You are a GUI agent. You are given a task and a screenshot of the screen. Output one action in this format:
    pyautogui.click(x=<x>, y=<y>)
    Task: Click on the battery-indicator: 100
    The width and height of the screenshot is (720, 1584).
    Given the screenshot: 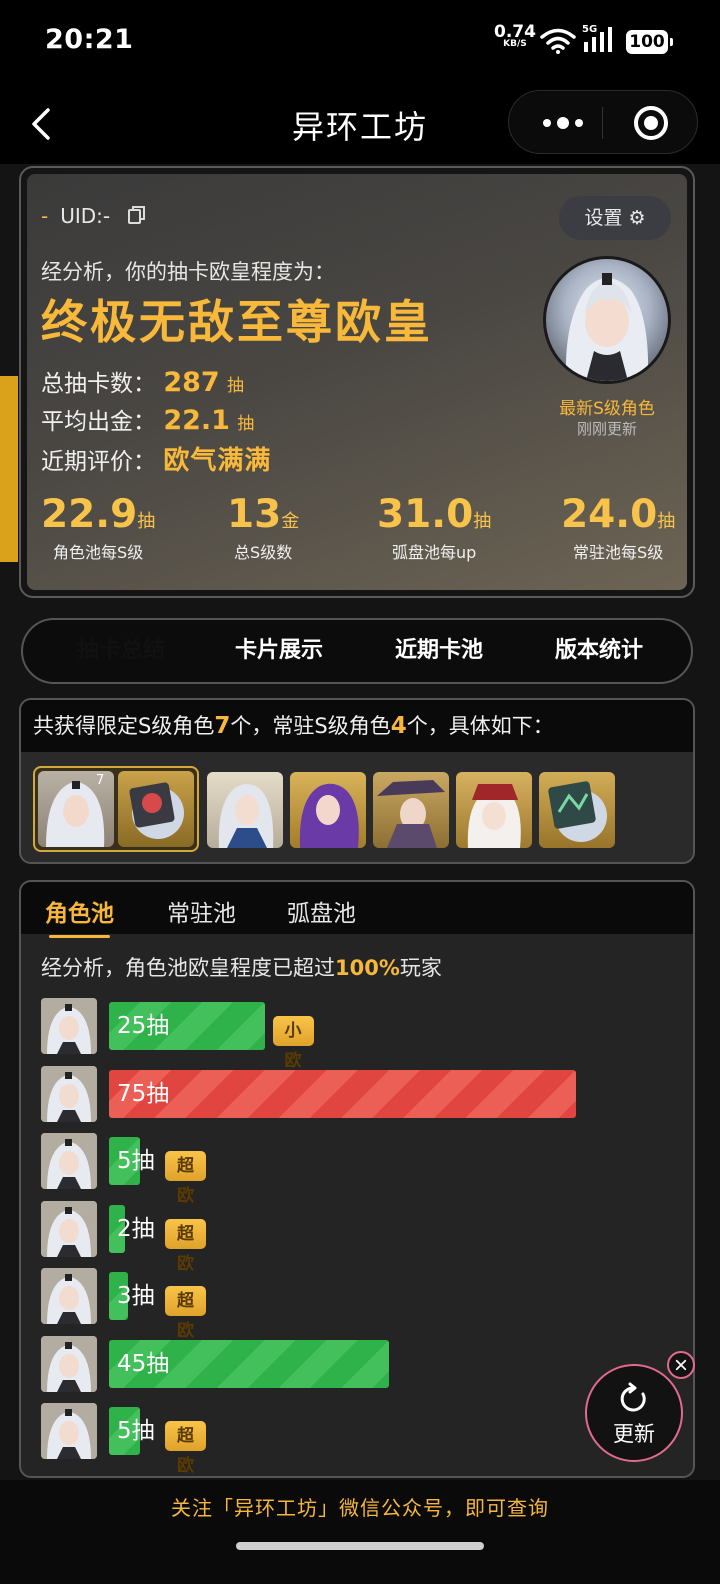 What is the action you would take?
    pyautogui.click(x=649, y=42)
    